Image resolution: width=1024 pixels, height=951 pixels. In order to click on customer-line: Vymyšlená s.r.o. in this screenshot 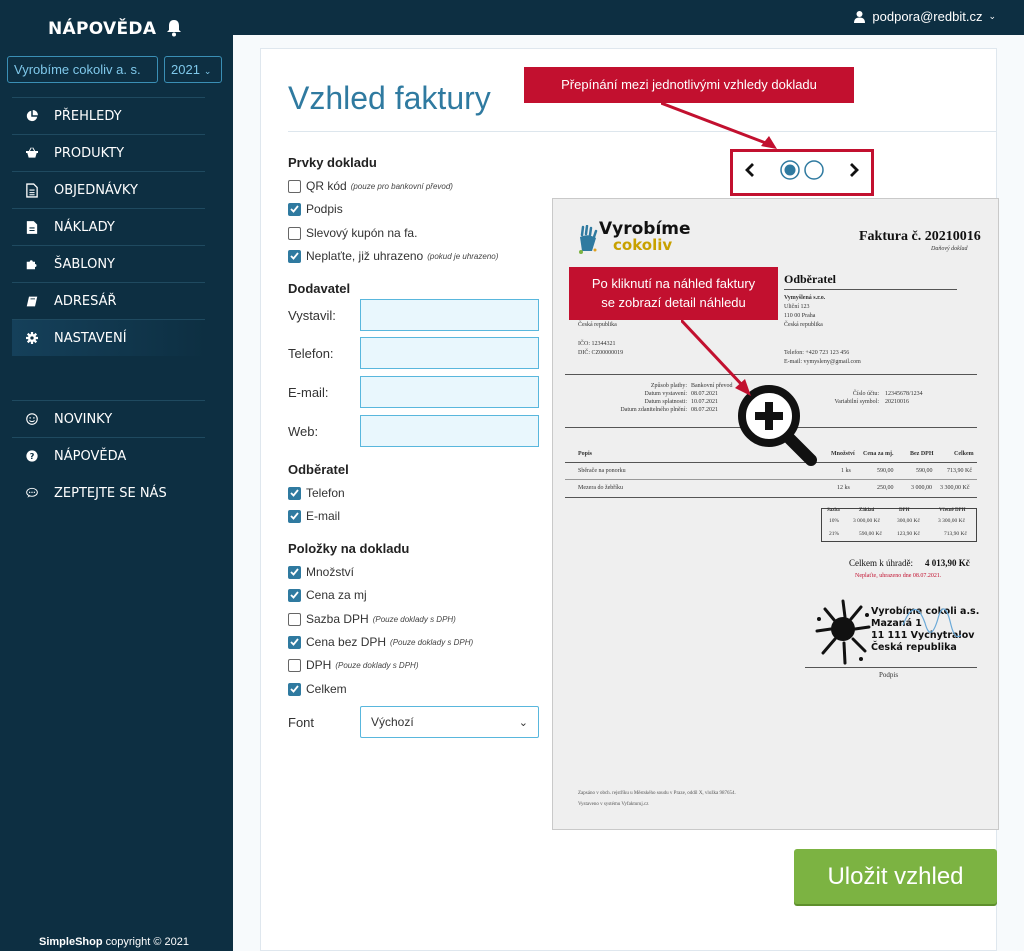, I will do `click(805, 298)`.